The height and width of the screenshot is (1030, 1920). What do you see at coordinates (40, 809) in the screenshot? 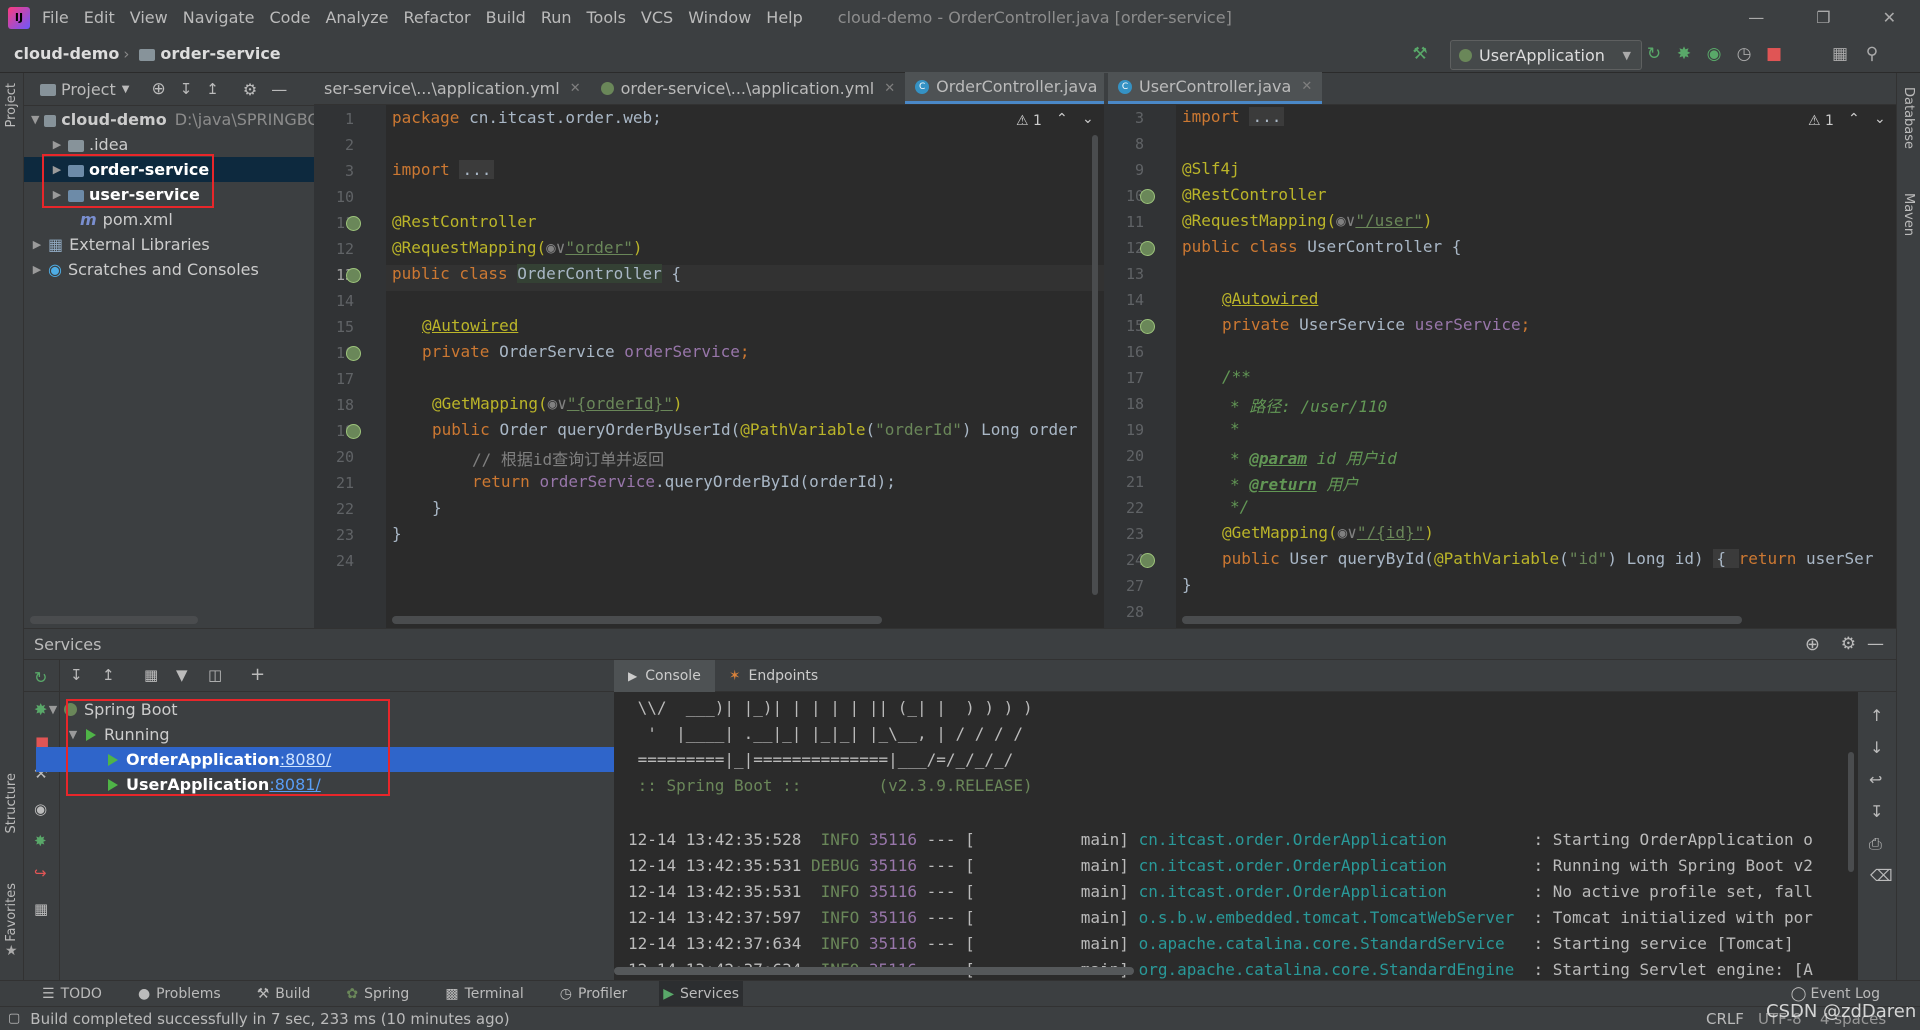
I see `camera-icon: ◉` at bounding box center [40, 809].